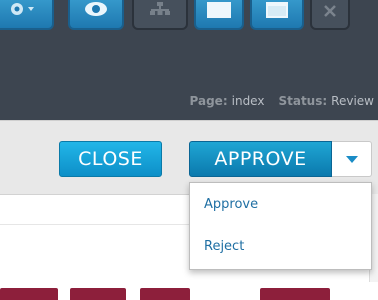 Image resolution: width=378 pixels, height=300 pixels. Describe the element at coordinates (96, 11) in the screenshot. I see `eye-icon` at that location.